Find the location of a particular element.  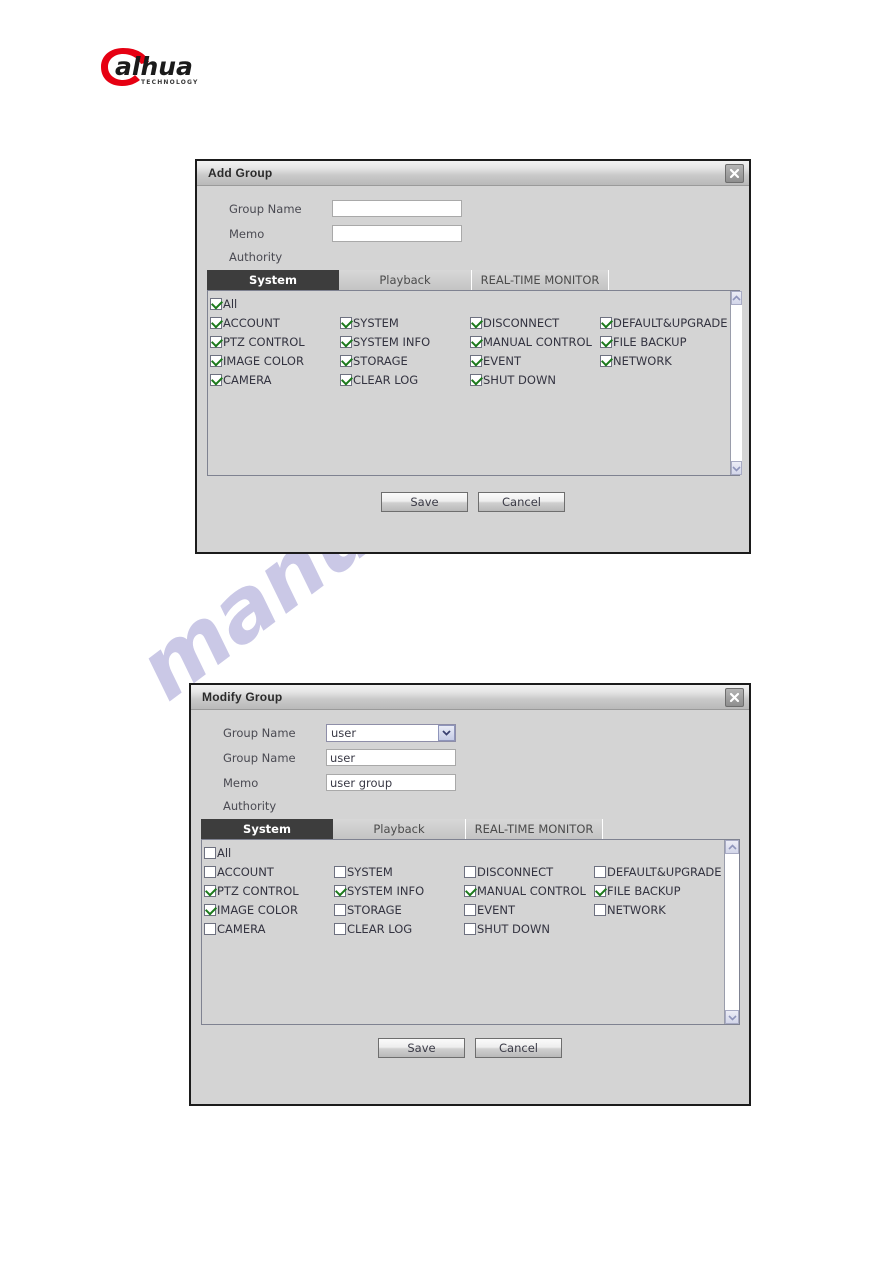

table-row: IMAGE COLOR STORAGE EVENT NETWORK is located at coordinates (463, 909).